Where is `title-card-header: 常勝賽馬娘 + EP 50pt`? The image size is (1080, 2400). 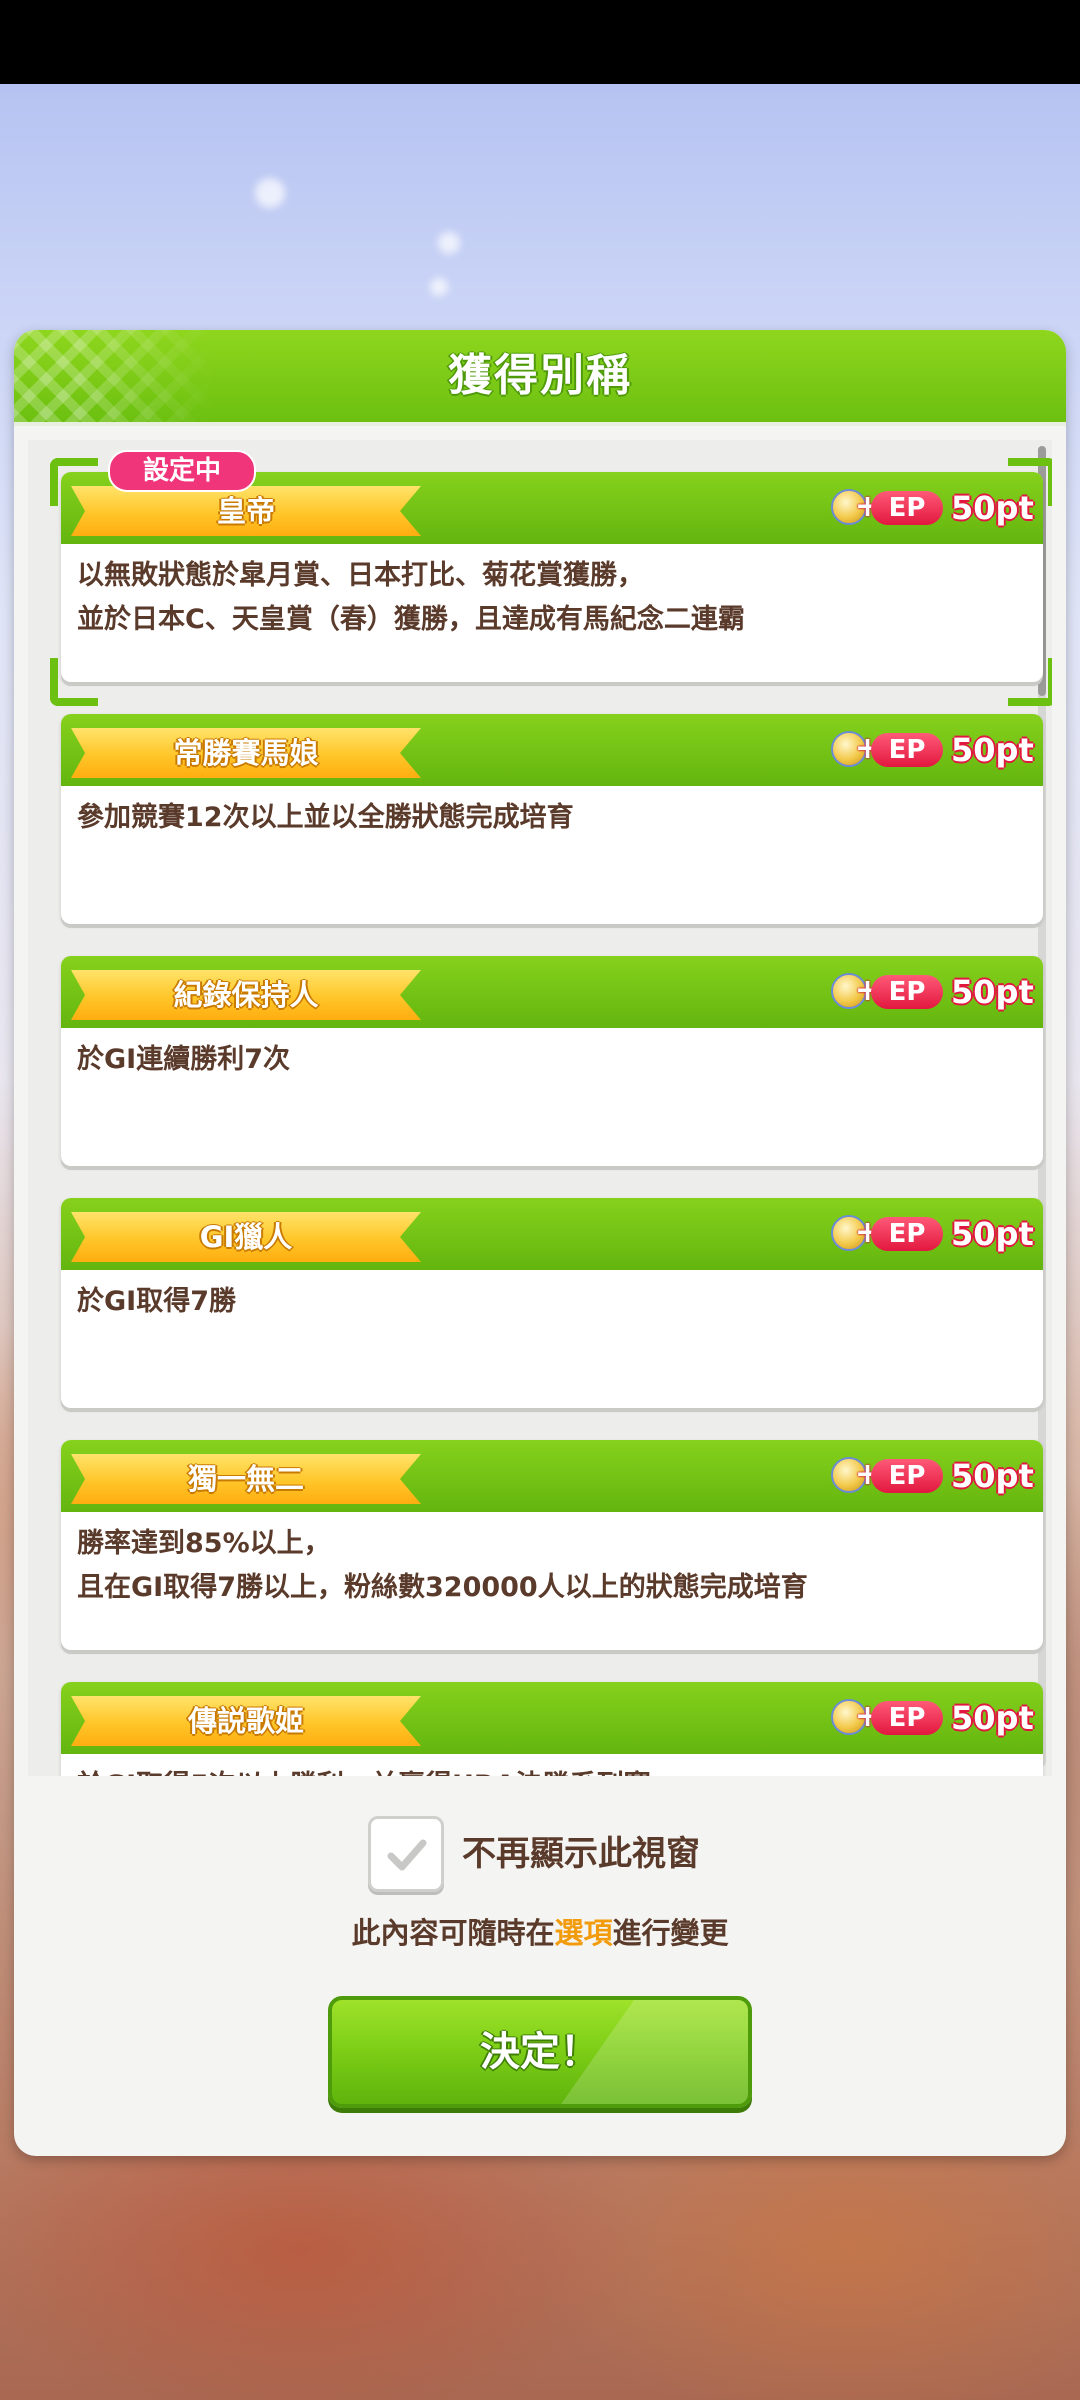 title-card-header: 常勝賽馬娘 + EP 50pt is located at coordinates (552, 750).